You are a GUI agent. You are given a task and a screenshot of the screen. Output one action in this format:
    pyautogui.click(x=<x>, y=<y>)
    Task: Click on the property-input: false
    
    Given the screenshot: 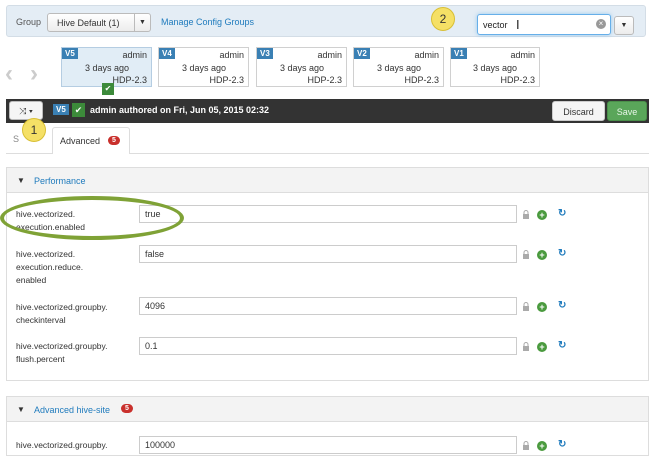 What is the action you would take?
    pyautogui.click(x=328, y=254)
    